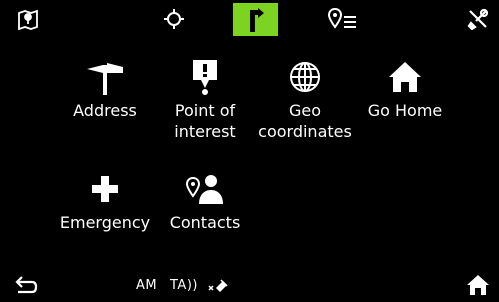 This screenshot has width=499, height=302. Describe the element at coordinates (205, 98) in the screenshot. I see `point-of-interest-button: Point of interest` at that location.